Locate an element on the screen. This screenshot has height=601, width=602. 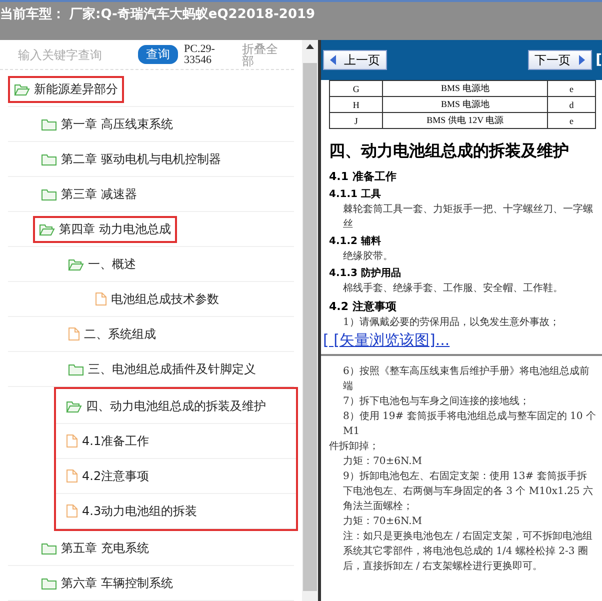
tree-item: 第二章 驱动电机与电机控制器 is located at coordinates (131, 159).